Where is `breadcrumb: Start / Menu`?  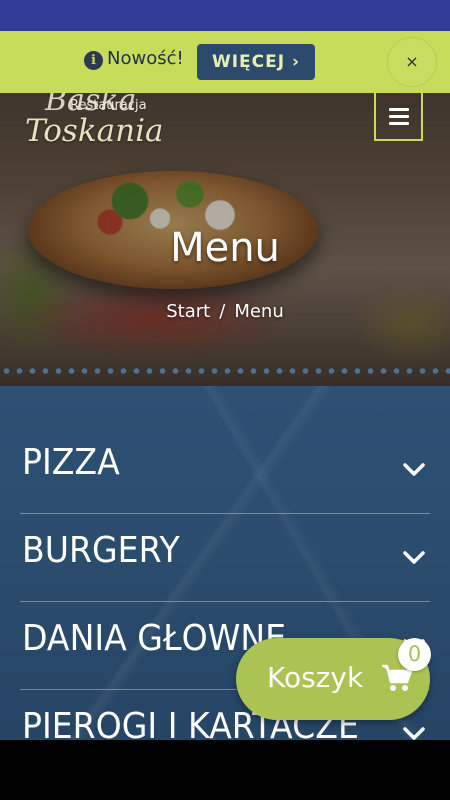
breadcrumb: Start / Menu is located at coordinates (225, 311).